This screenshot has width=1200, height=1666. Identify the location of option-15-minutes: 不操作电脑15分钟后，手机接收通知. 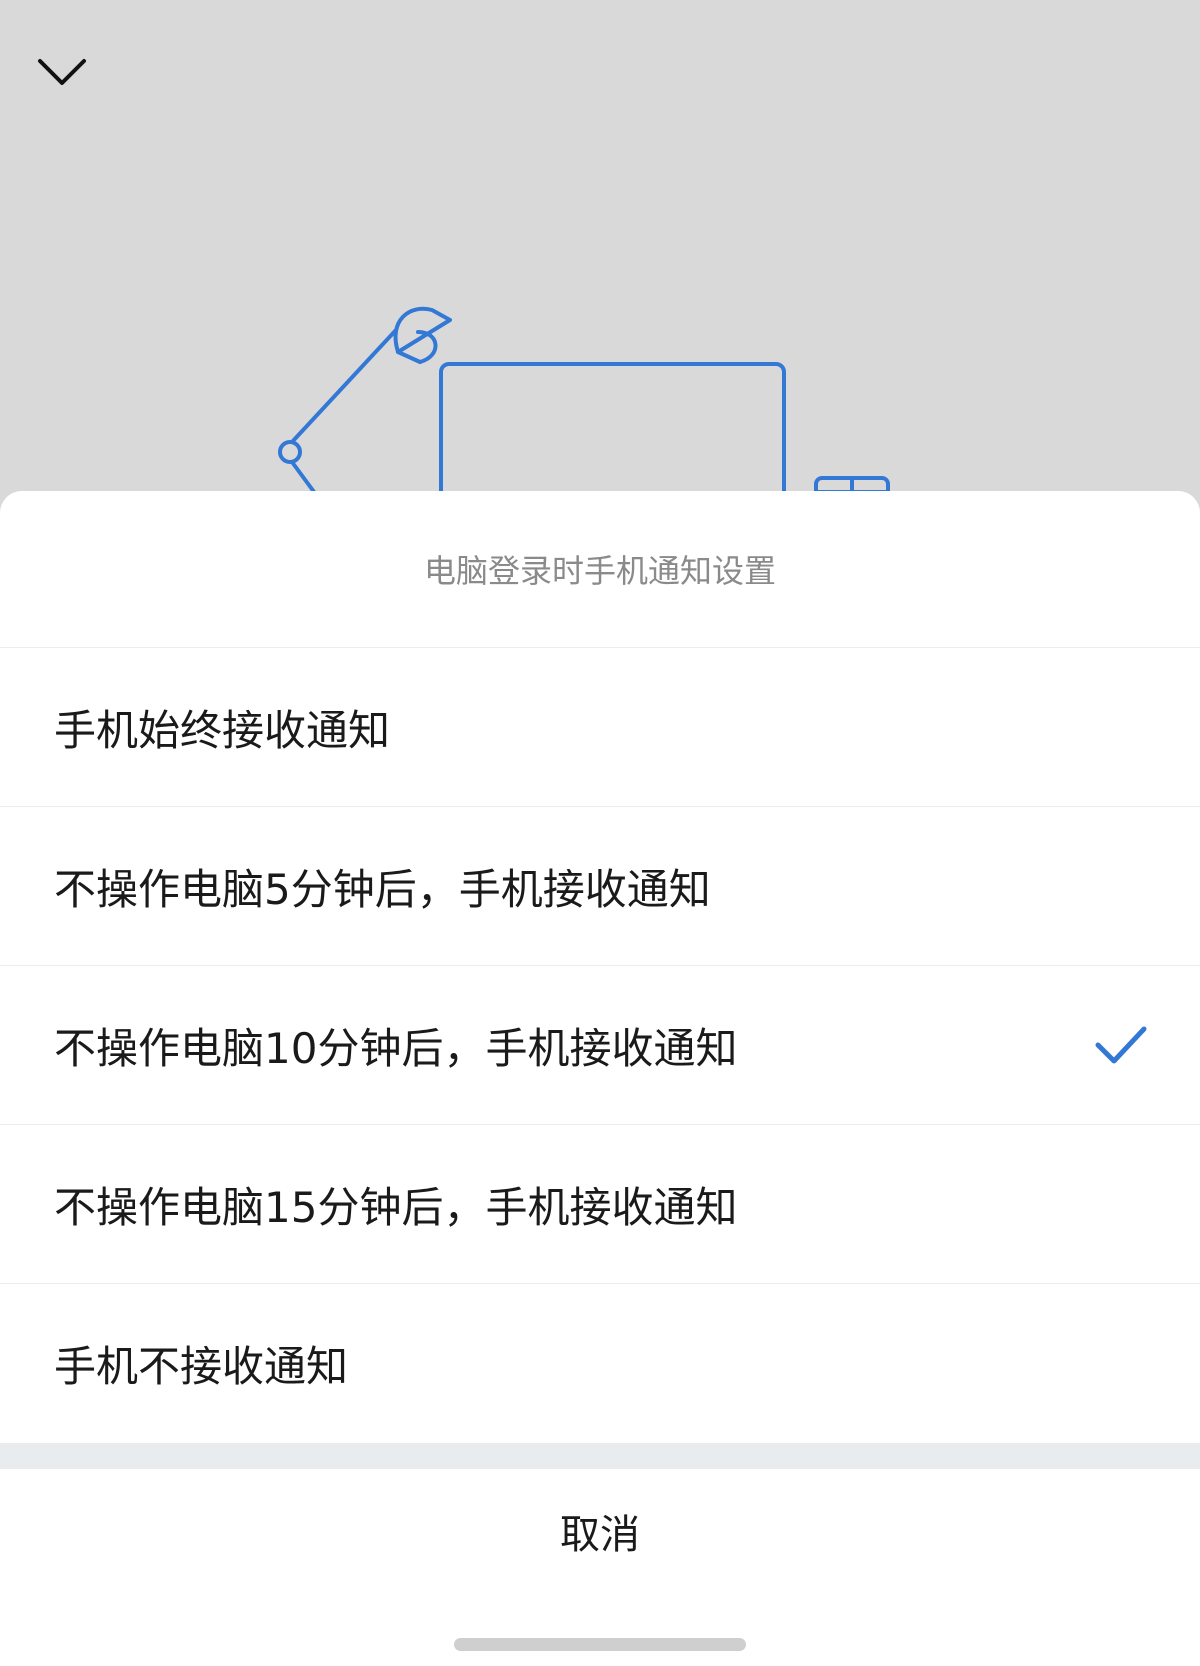
(600, 1204).